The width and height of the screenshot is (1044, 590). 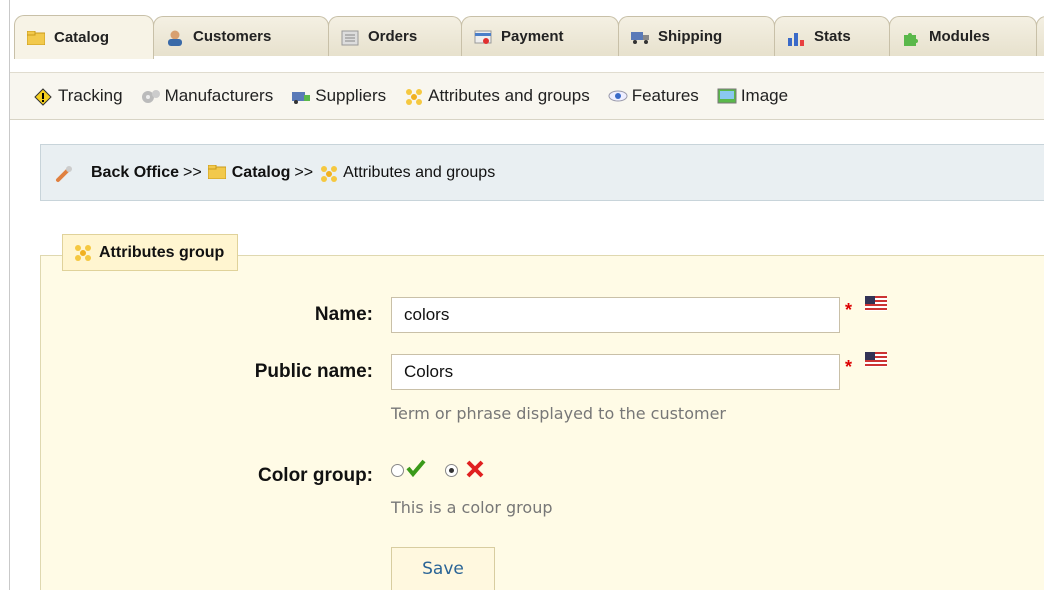 I want to click on tab-label: Payment, so click(x=532, y=36).